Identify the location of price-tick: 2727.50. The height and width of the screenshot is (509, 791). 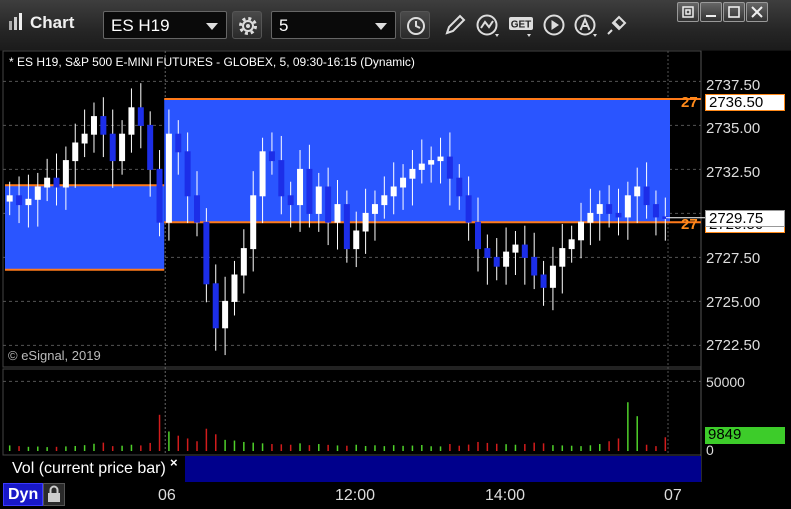
(733, 258).